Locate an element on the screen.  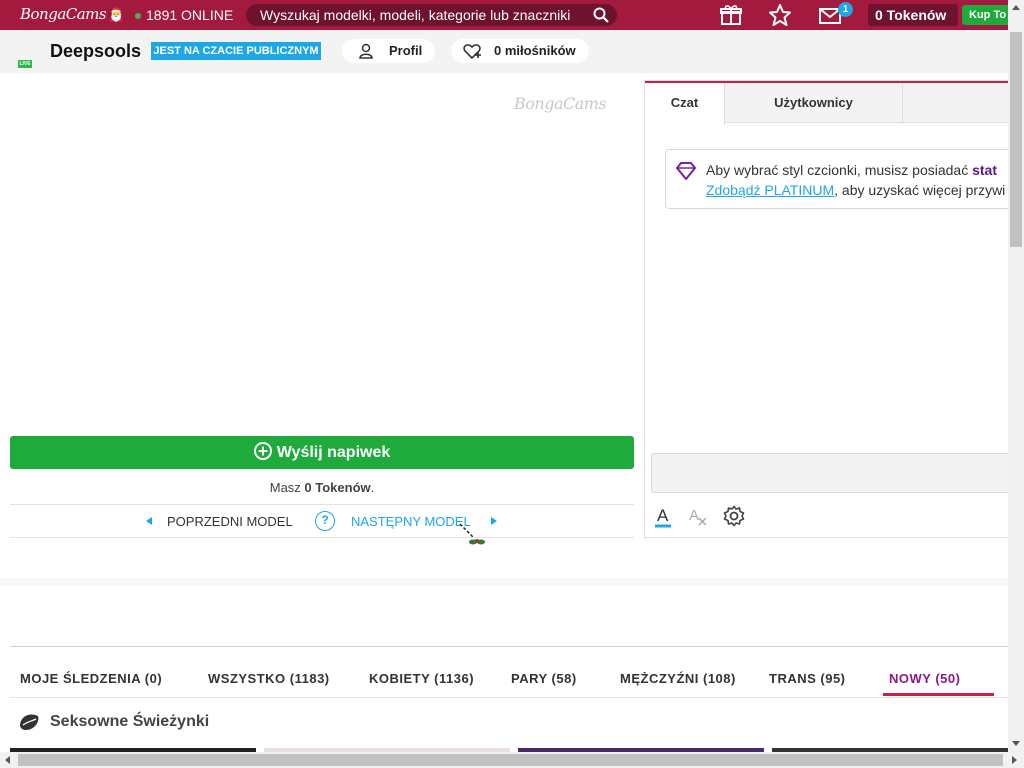
next-model-link: NASTĘPNY MODEL is located at coordinates (411, 521).